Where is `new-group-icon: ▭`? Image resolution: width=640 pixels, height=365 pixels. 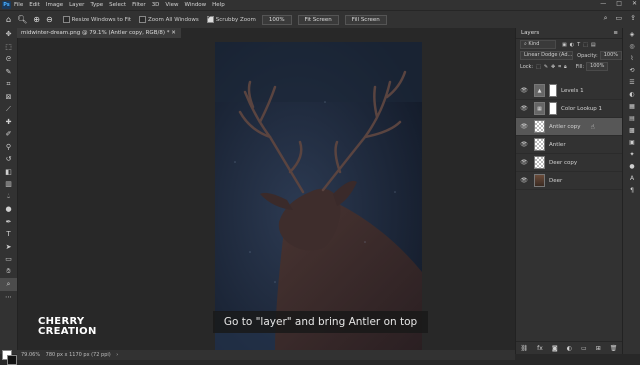
new-group-icon: ▭ is located at coordinates (584, 348).